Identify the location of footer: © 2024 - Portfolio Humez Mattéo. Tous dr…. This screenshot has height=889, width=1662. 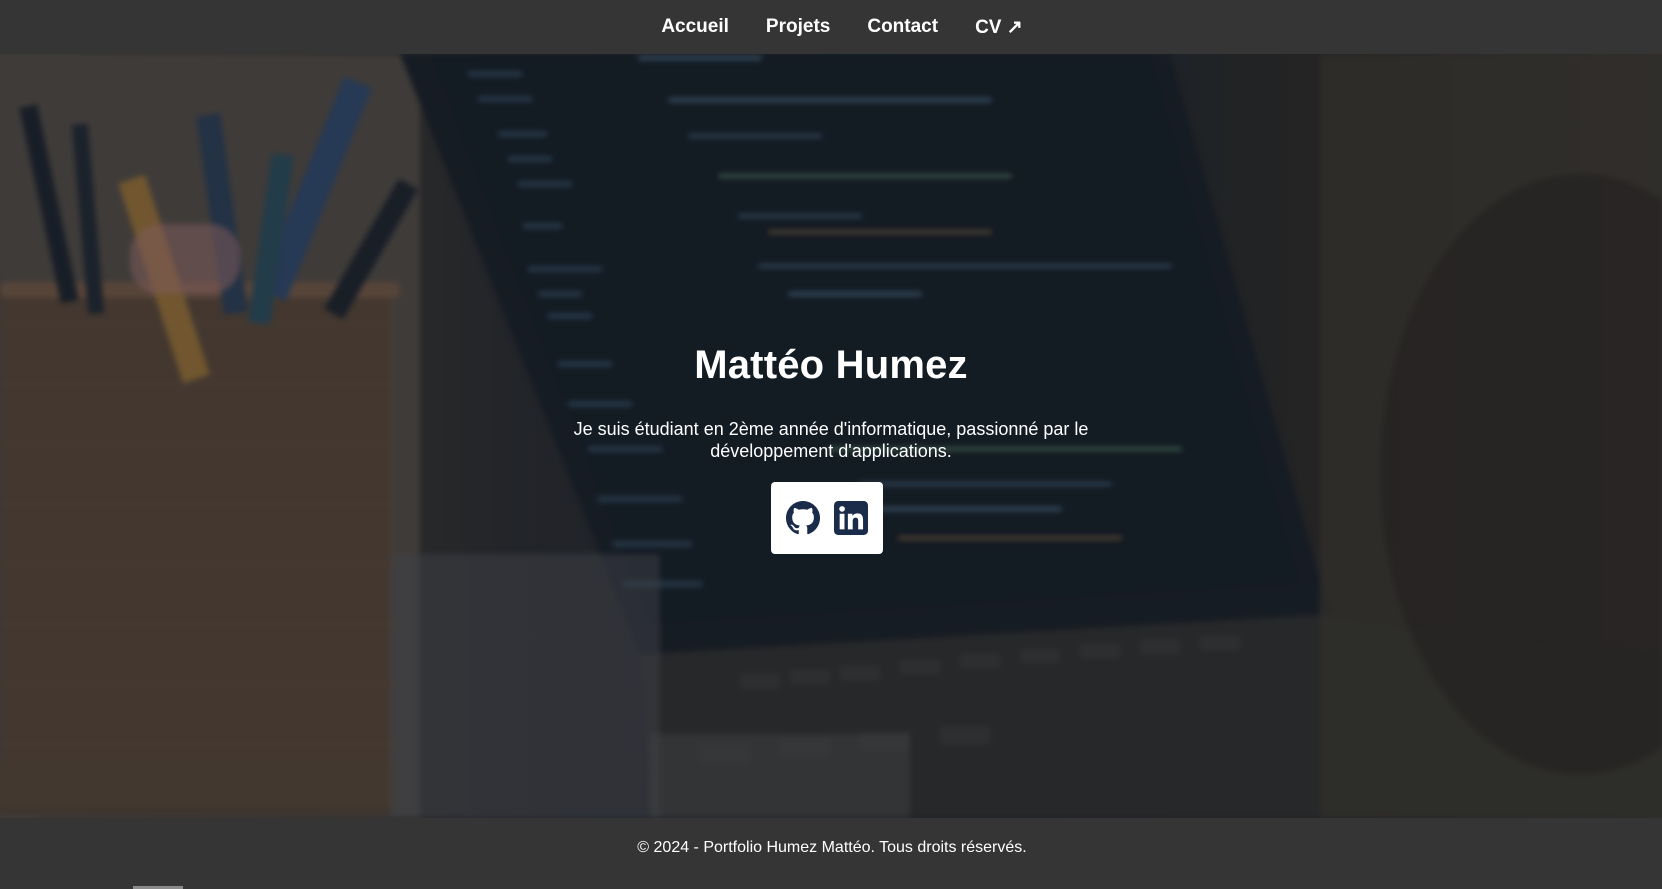
(831, 853).